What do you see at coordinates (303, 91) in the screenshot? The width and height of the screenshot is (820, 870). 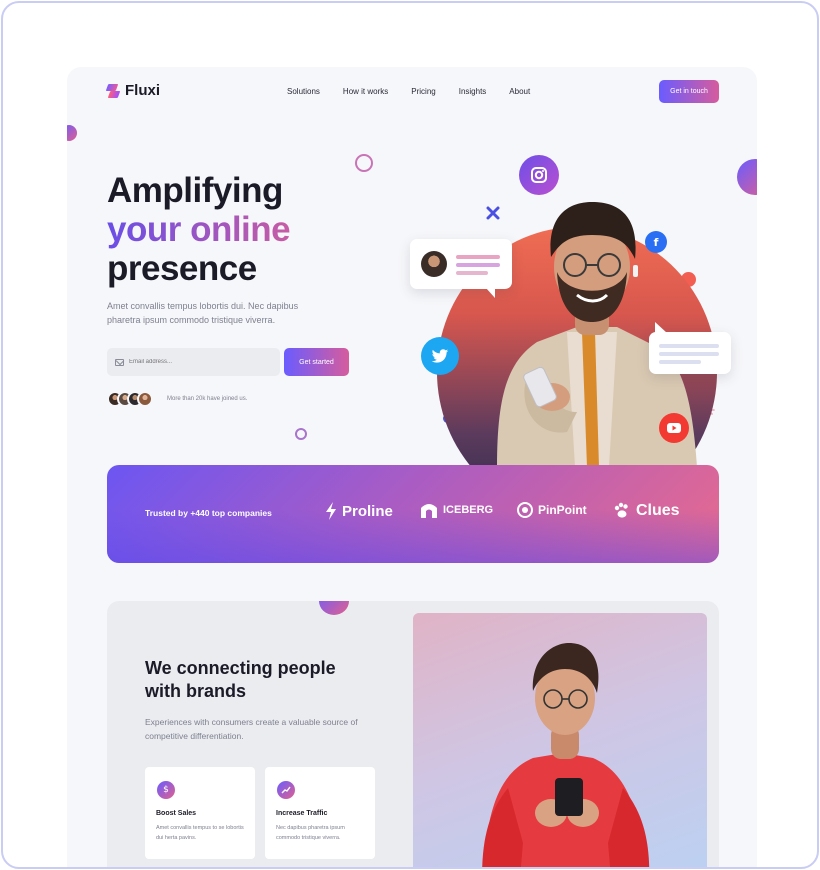 I see `nav-solutions: Solutions` at bounding box center [303, 91].